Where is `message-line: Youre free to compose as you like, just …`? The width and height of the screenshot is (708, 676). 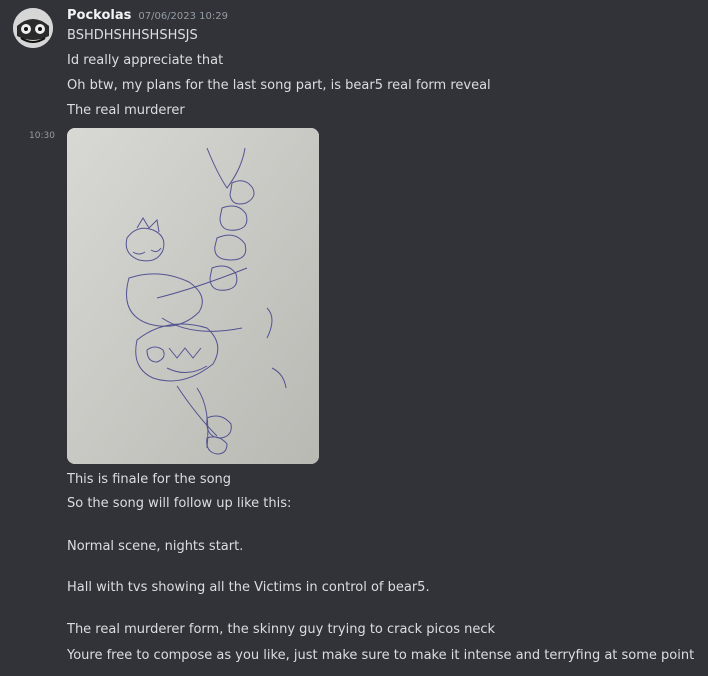
message-line: Youre free to compose as you like, just … is located at coordinates (381, 655).